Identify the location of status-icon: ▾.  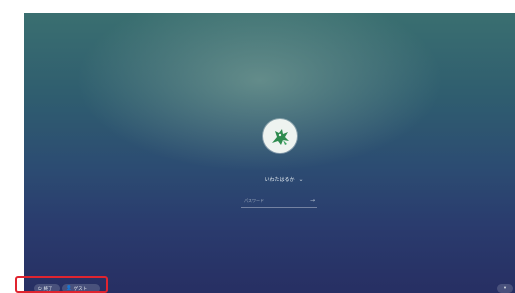
(505, 288).